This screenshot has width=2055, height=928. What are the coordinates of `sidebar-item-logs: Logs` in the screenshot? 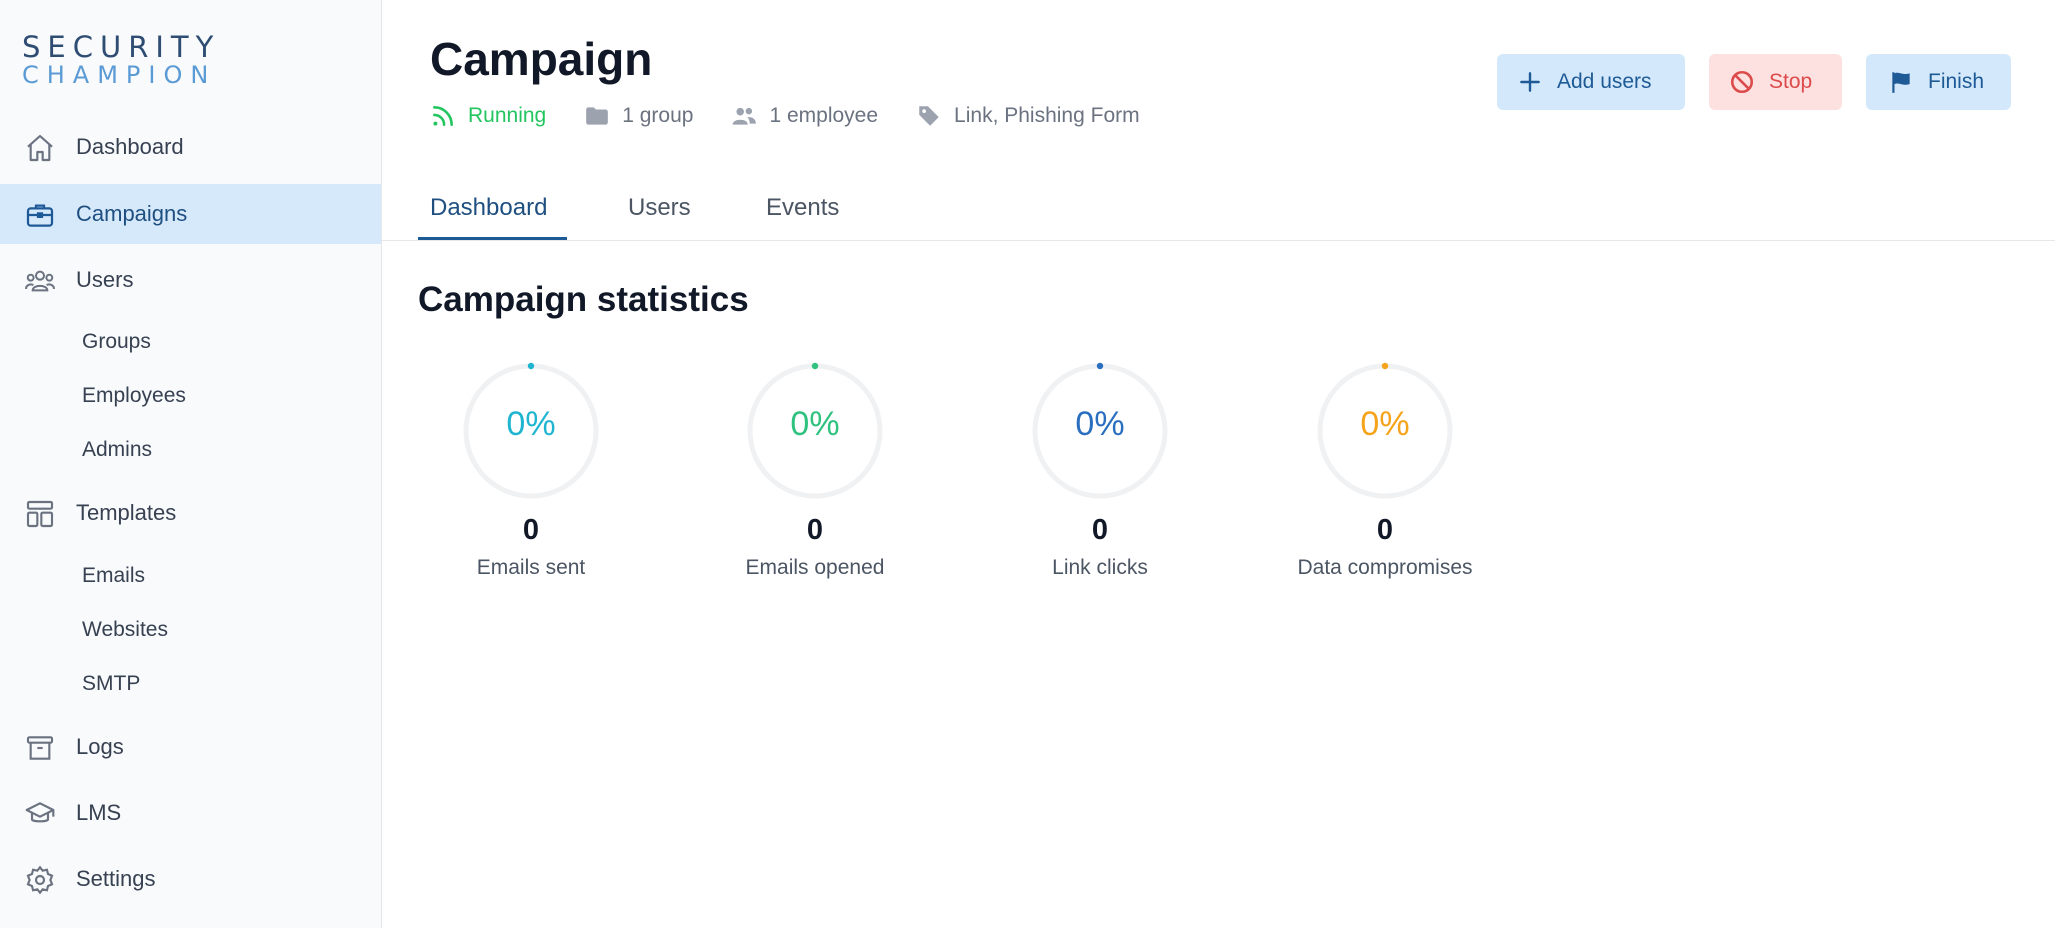 It's located at (190, 747).